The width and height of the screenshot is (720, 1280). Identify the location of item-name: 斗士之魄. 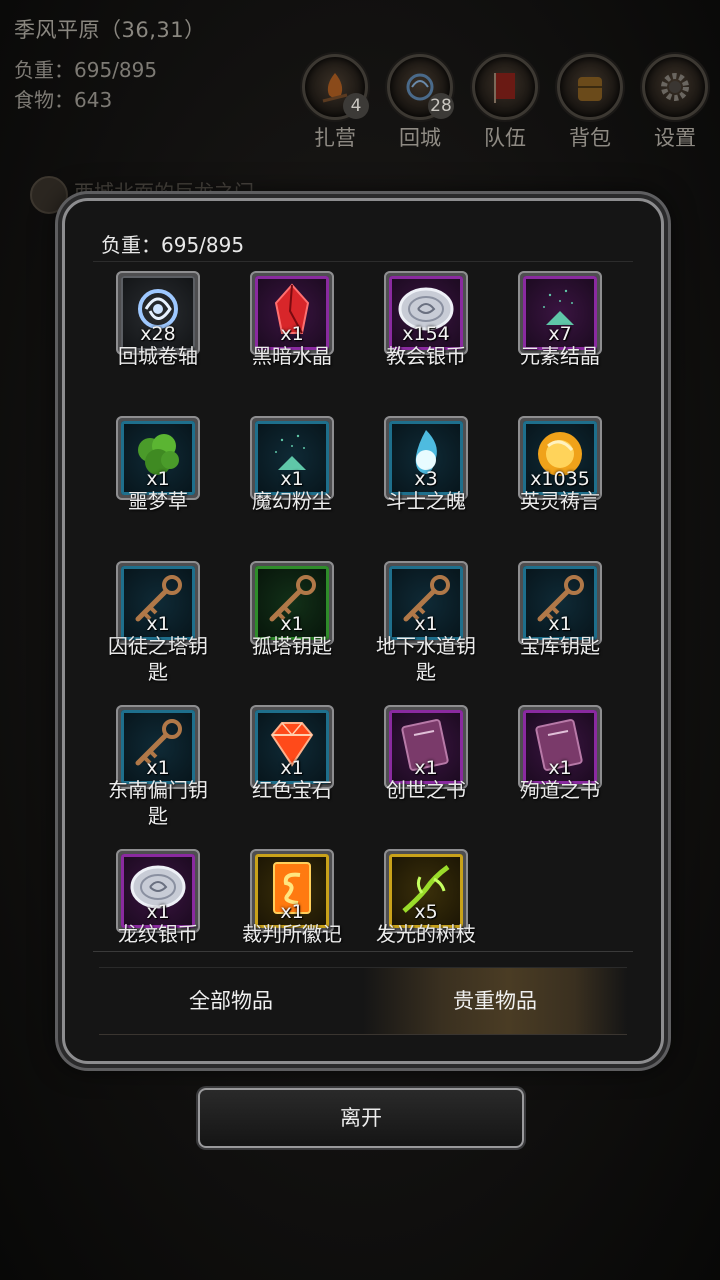
(426, 501).